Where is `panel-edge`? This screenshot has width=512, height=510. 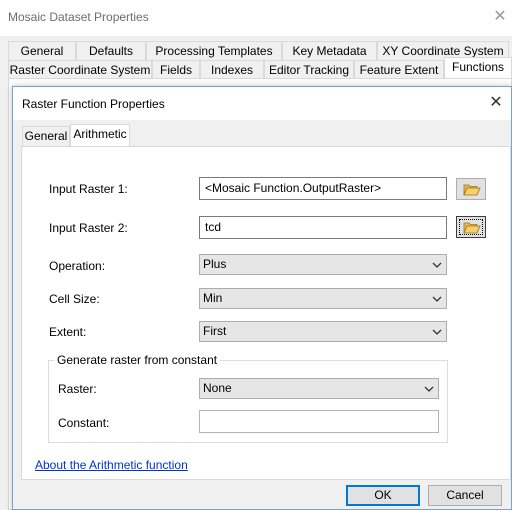 panel-edge is located at coordinates (4, 294).